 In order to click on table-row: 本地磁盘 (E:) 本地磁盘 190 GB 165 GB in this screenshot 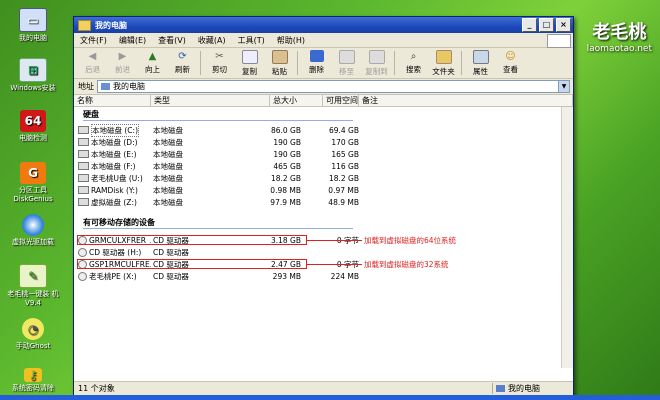, I will do `click(216, 154)`.